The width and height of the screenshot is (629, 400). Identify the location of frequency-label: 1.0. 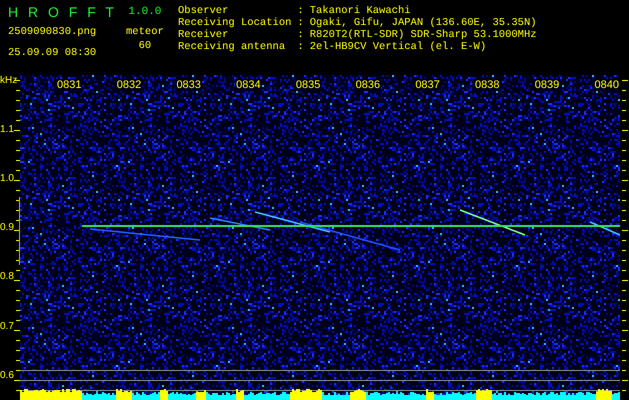
(7, 178).